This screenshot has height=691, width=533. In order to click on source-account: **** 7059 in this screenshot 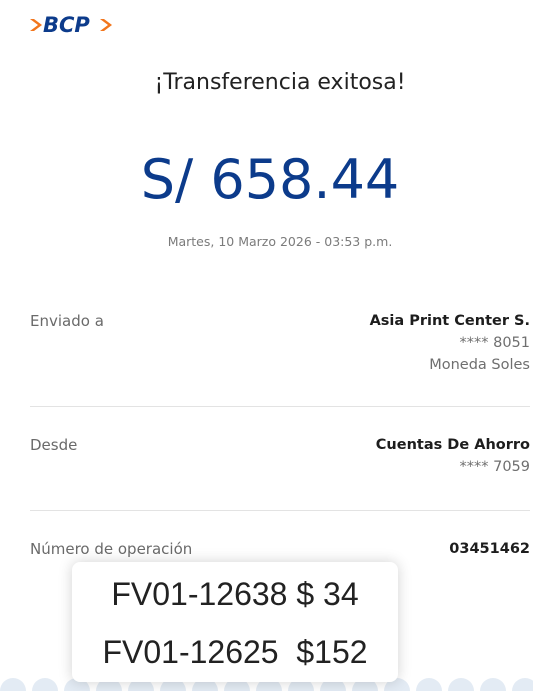, I will do `click(494, 467)`.